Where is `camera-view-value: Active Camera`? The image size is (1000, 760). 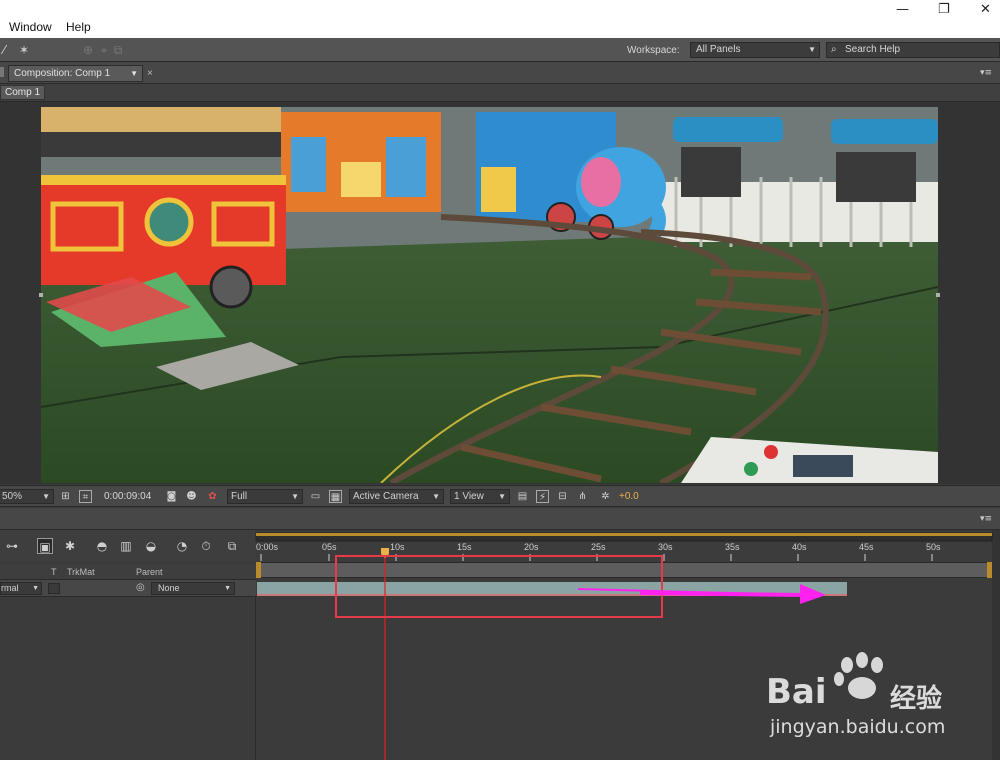
camera-view-value: Active Camera is located at coordinates (386, 496).